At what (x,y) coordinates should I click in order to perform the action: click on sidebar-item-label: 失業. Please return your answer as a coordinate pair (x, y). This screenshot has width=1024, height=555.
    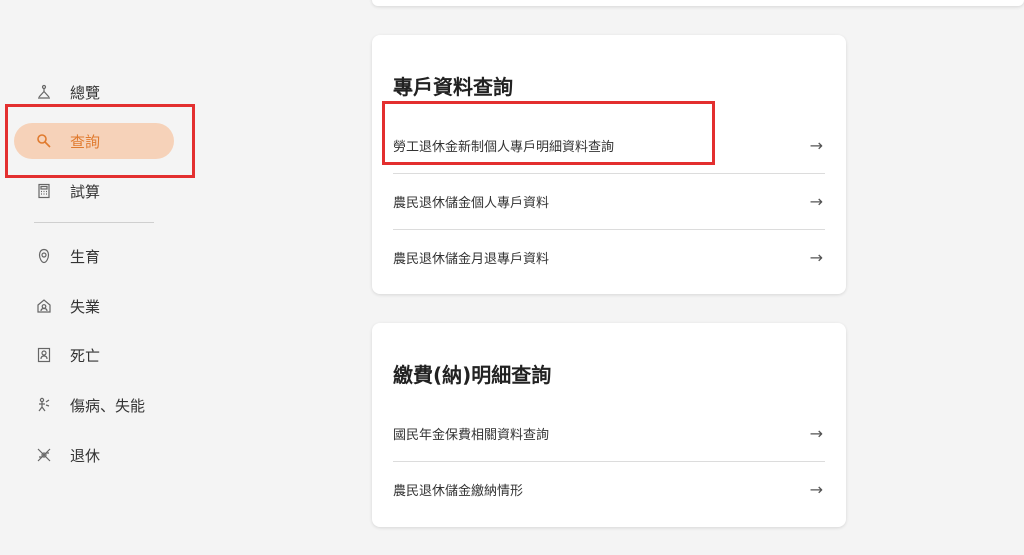
    Looking at the image, I should click on (85, 306).